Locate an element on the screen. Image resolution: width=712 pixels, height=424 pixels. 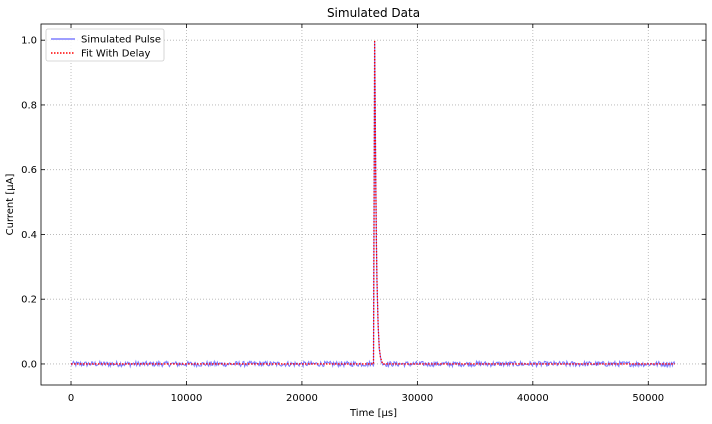
legend-label: Simulated Pulse is located at coordinates (121, 40).